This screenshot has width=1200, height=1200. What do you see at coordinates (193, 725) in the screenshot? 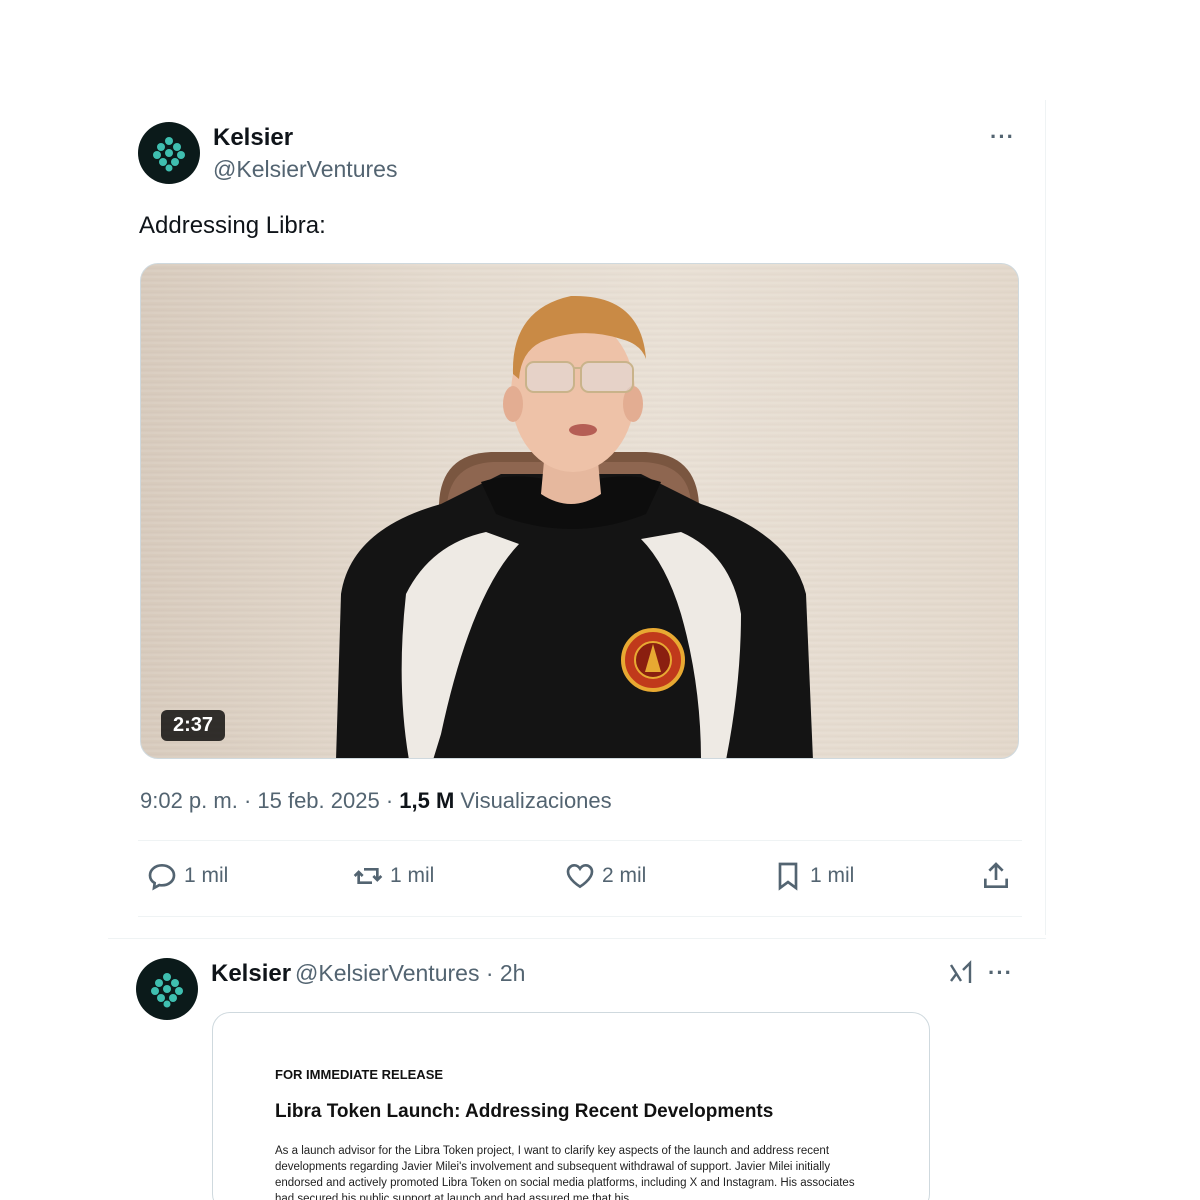
I see `video-duration: 2:37` at bounding box center [193, 725].